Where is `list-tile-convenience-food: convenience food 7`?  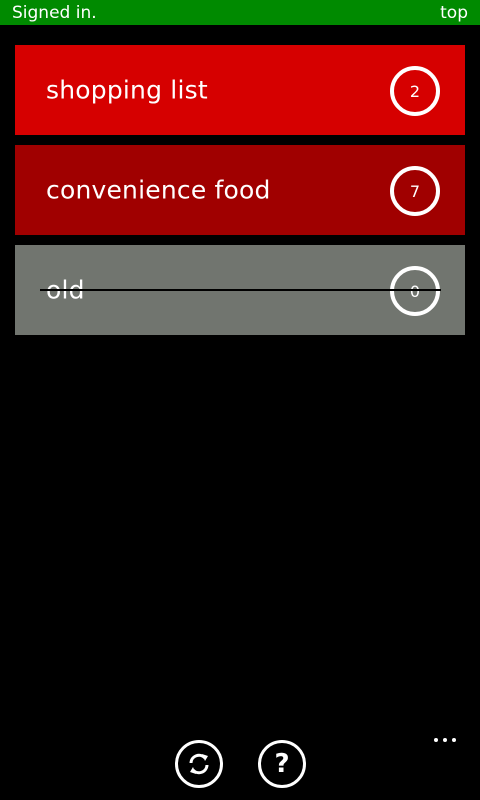 list-tile-convenience-food: convenience food 7 is located at coordinates (240, 190).